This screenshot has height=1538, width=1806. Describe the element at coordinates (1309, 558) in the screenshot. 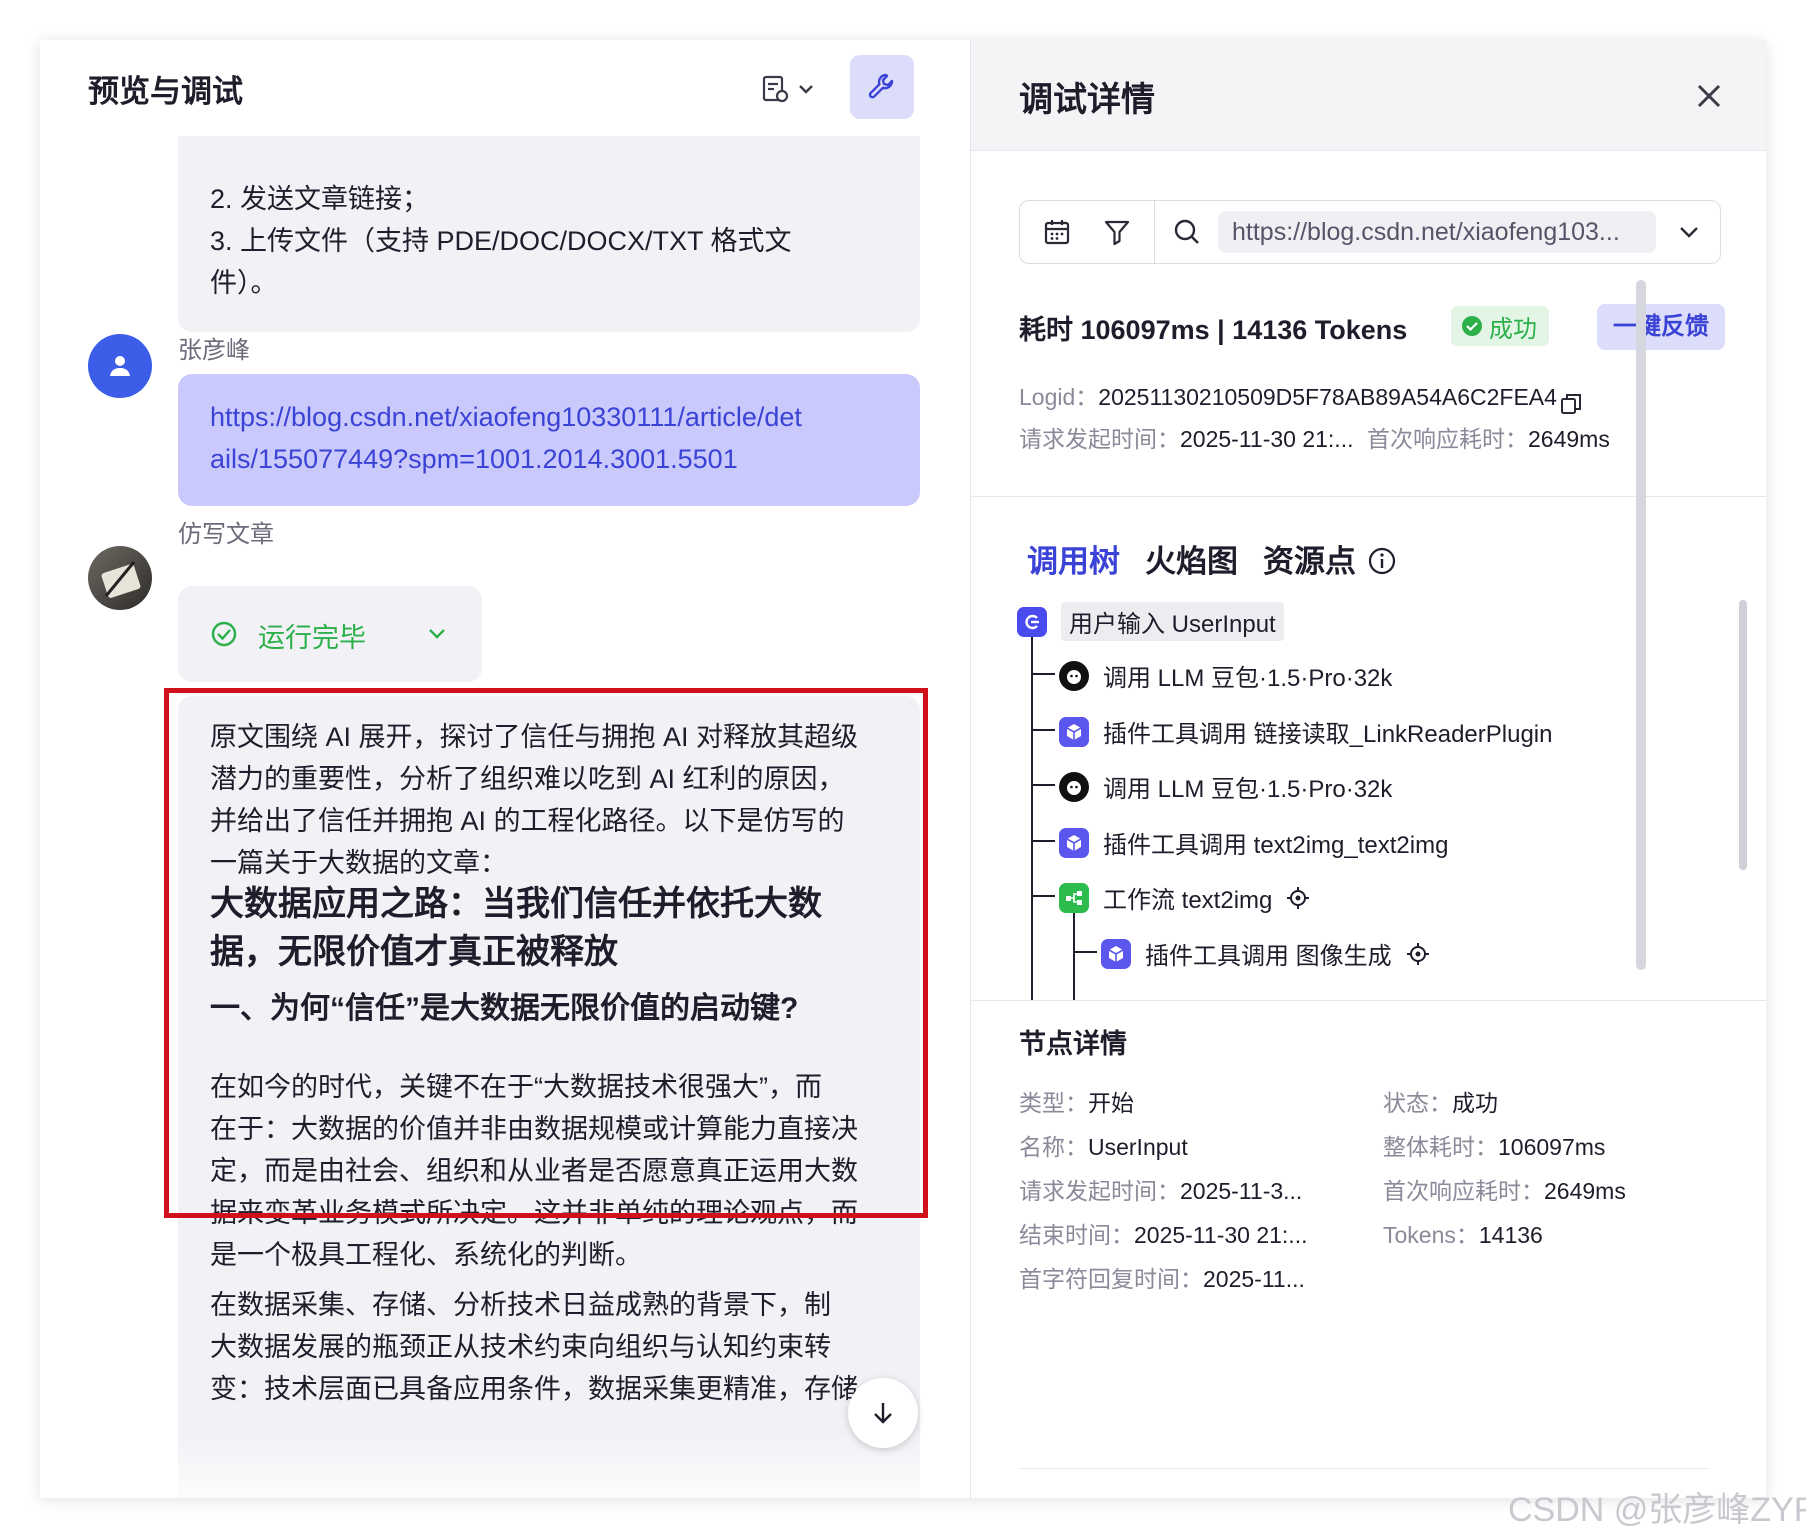

I see `tab-resource-points: 资源点` at that location.